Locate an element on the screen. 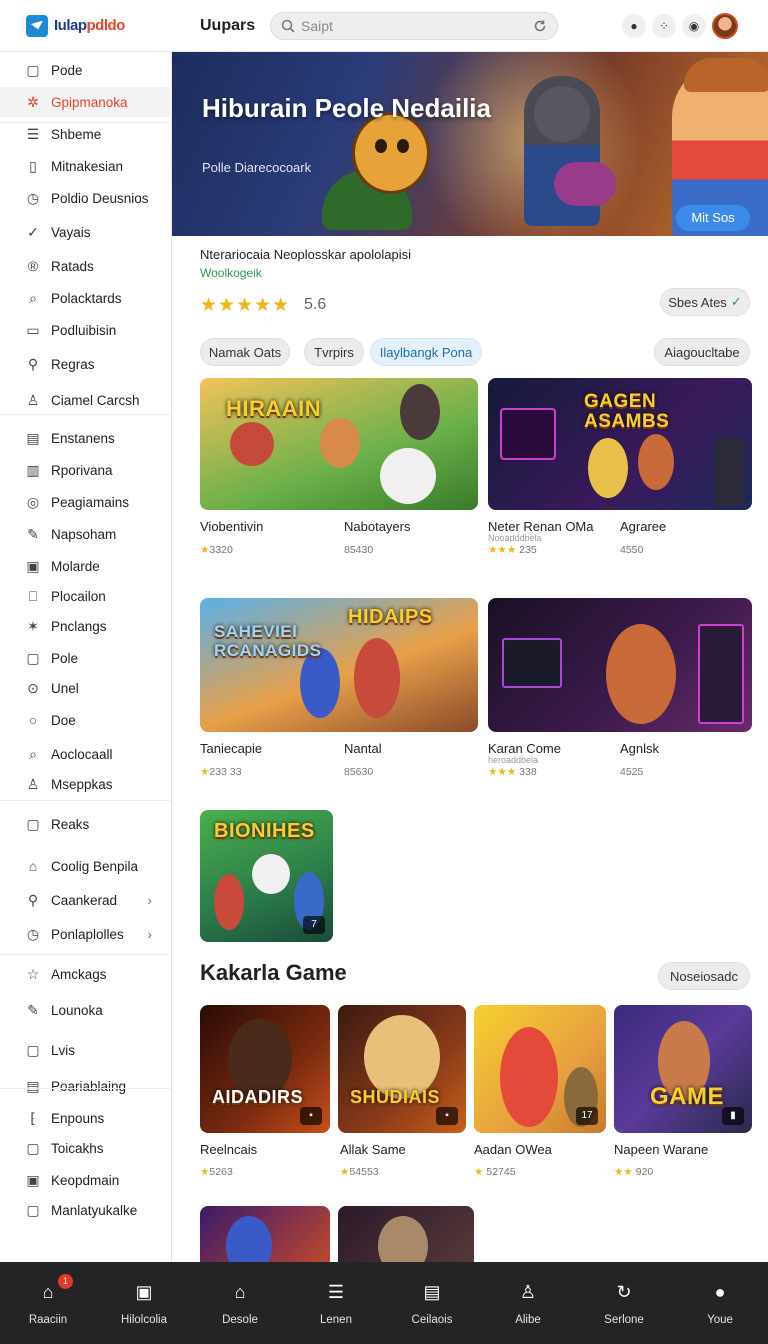 Image resolution: width=768 pixels, height=1344 pixels. game-name: Napeen Warane is located at coordinates (661, 1149).